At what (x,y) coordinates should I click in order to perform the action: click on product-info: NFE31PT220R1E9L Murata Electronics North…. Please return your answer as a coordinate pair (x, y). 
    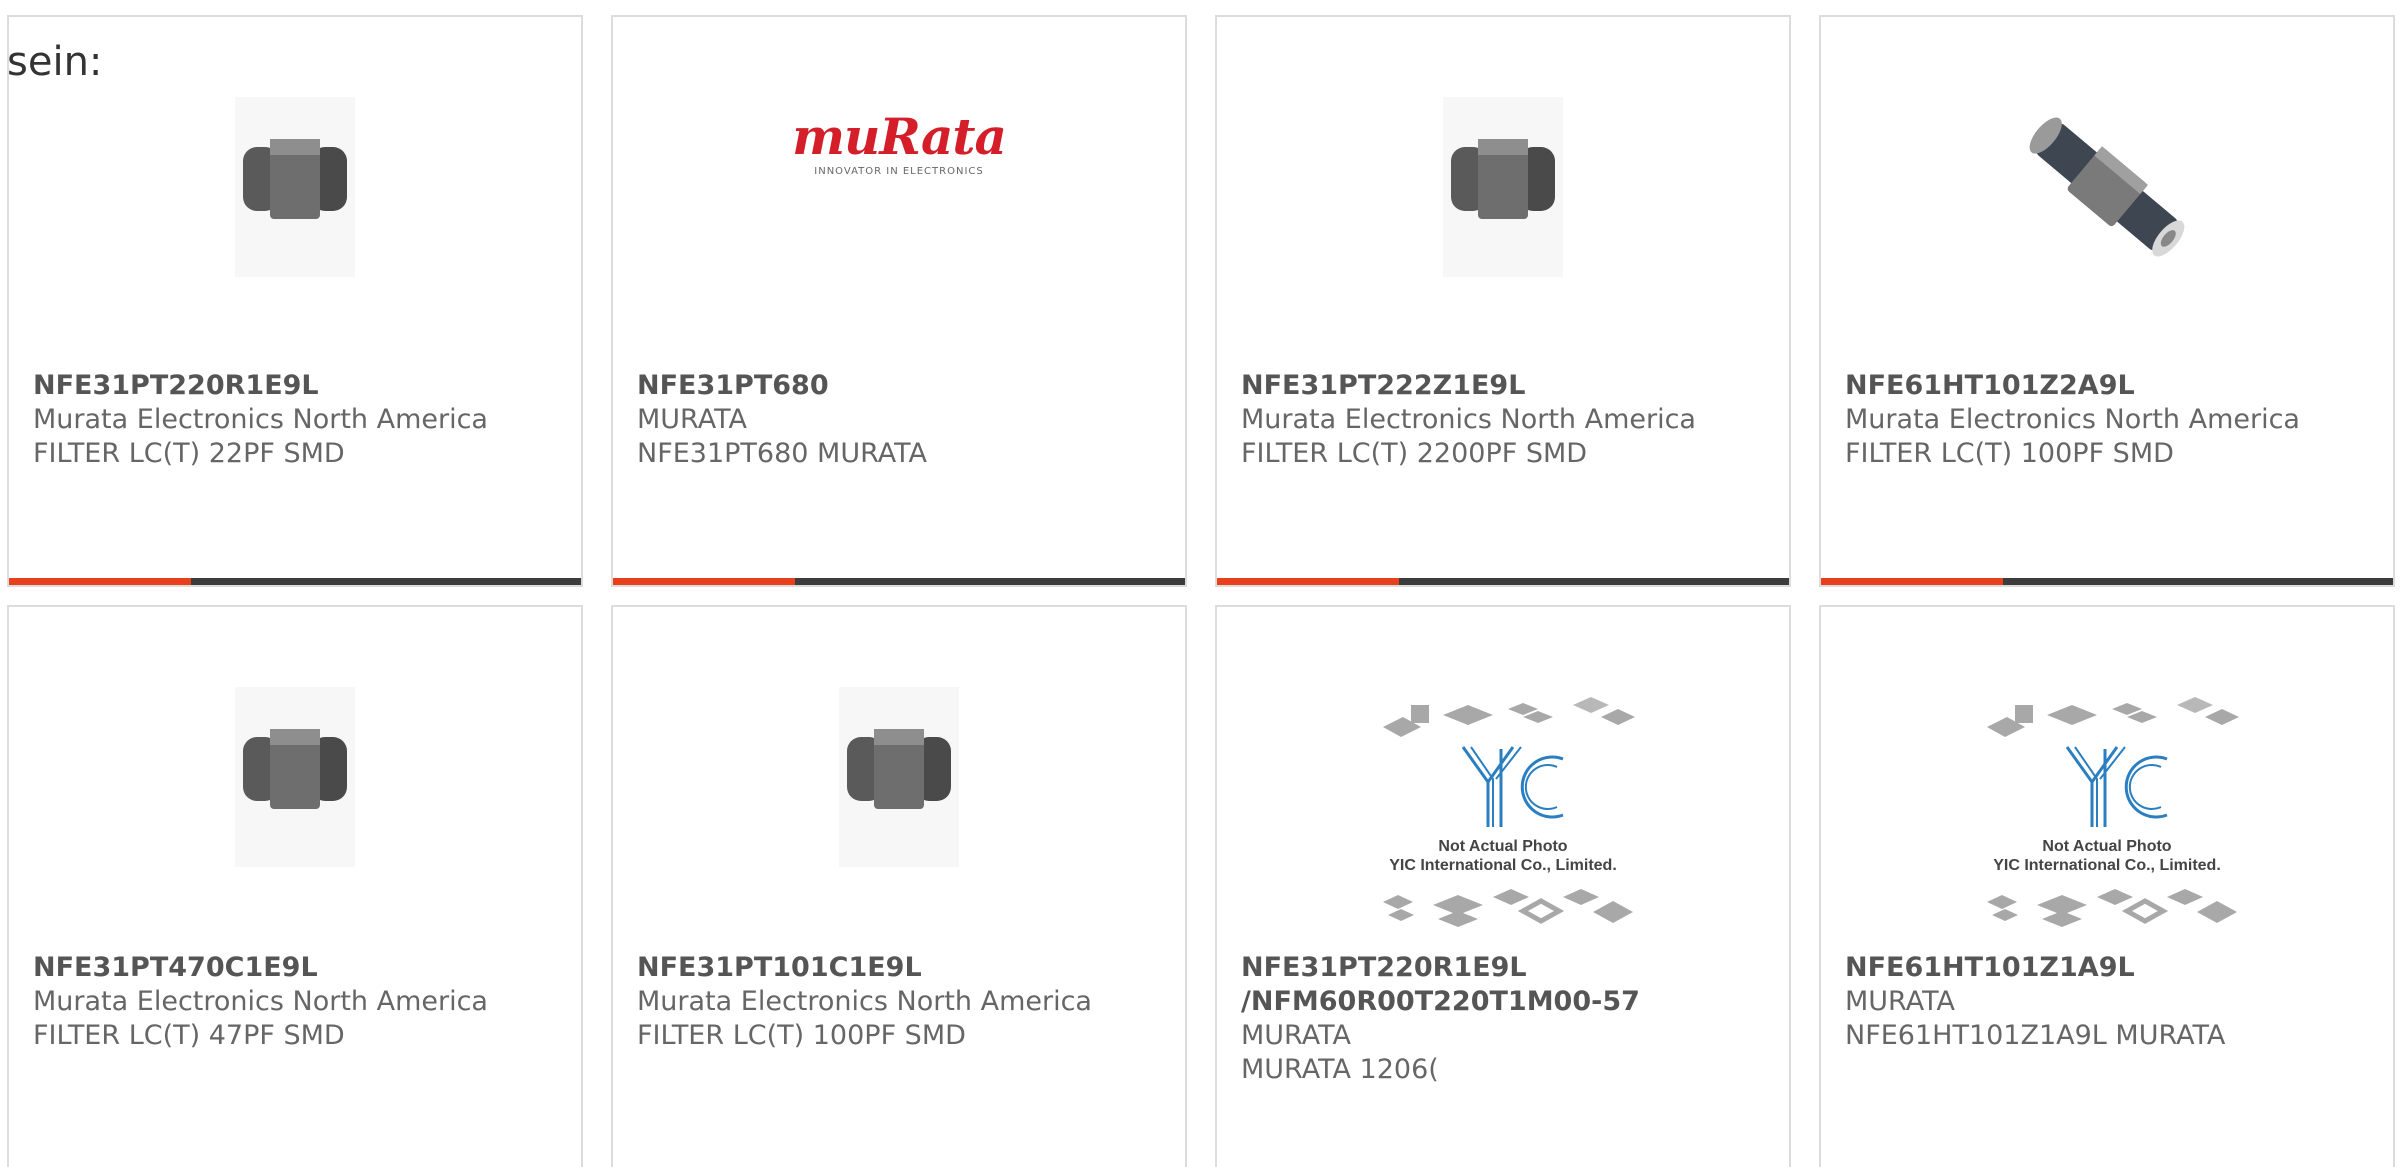
    Looking at the image, I should click on (302, 420).